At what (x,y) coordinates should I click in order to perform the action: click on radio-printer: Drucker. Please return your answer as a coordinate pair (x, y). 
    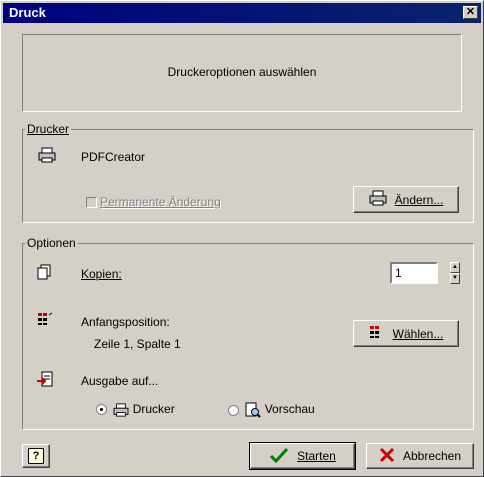
    Looking at the image, I should click on (135, 409).